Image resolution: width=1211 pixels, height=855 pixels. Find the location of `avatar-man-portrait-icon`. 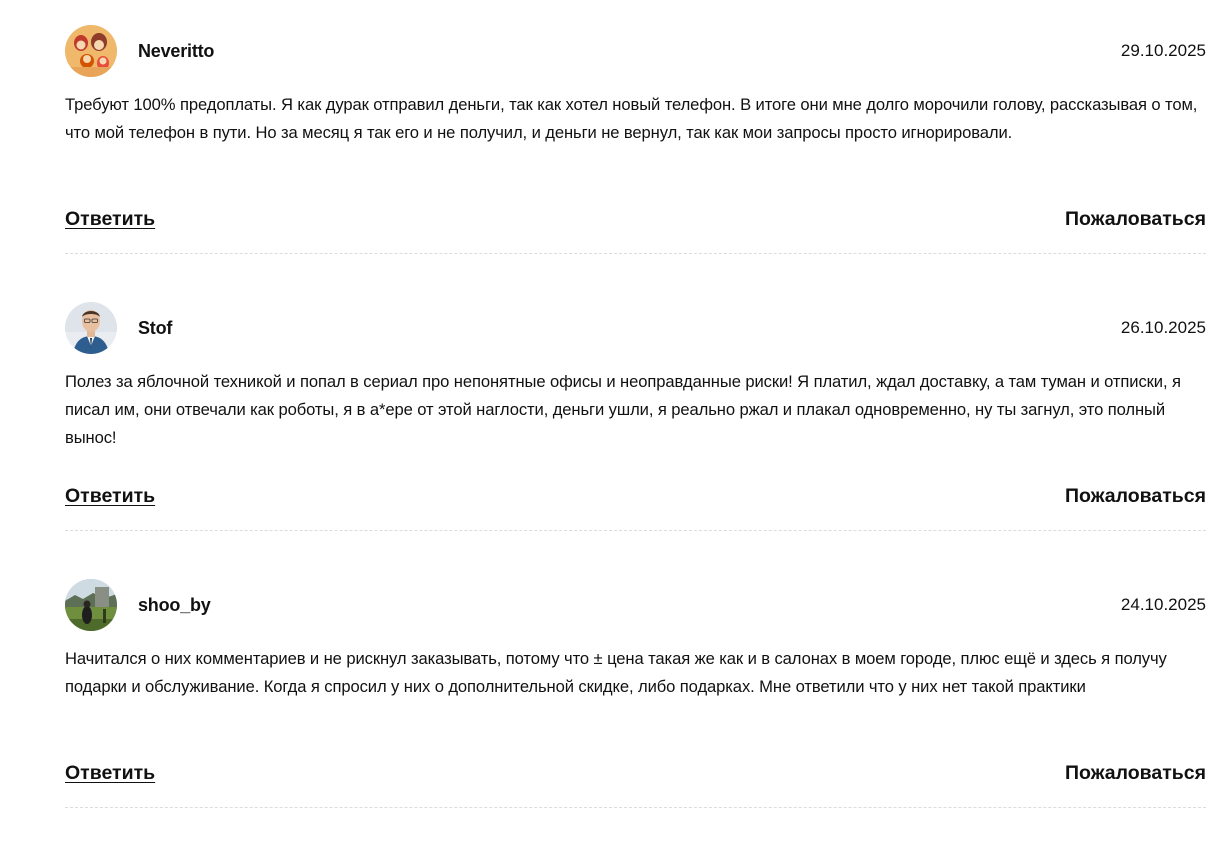

avatar-man-portrait-icon is located at coordinates (91, 328).